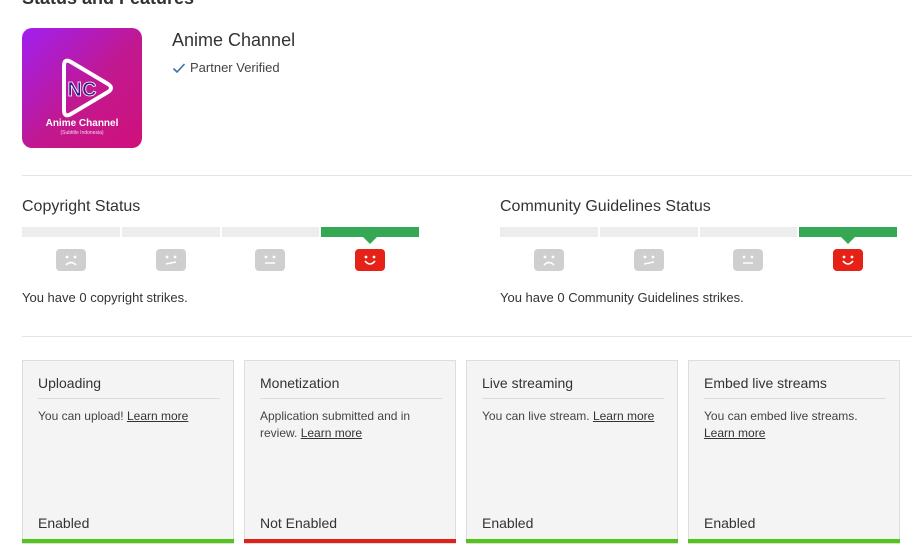 Image resolution: width=912 pixels, height=544 pixels. Describe the element at coordinates (220, 260) in the screenshot. I see `copyright-faces` at that location.